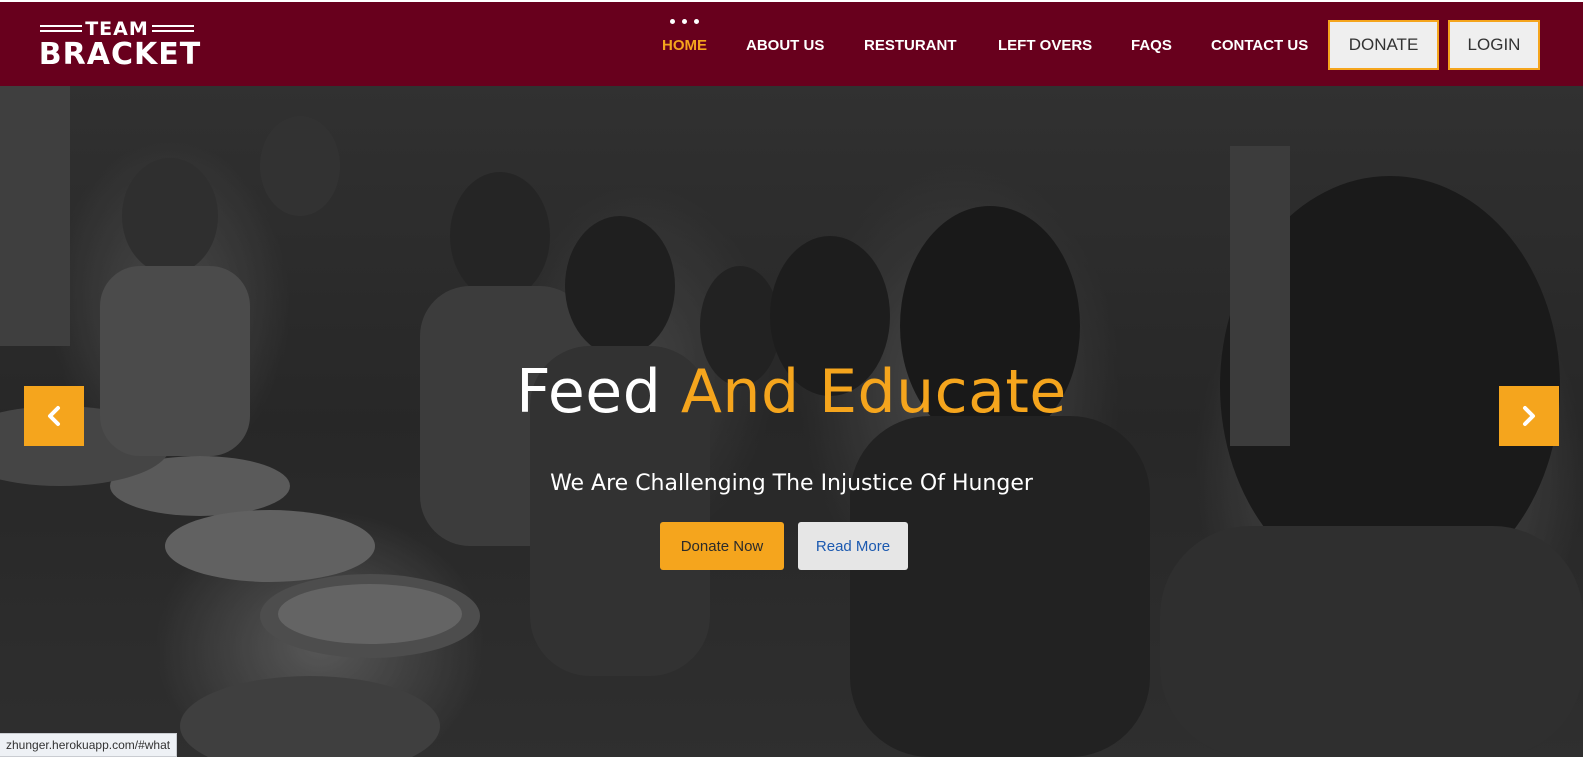  Describe the element at coordinates (1494, 45) in the screenshot. I see `login-button: LOGIN` at that location.